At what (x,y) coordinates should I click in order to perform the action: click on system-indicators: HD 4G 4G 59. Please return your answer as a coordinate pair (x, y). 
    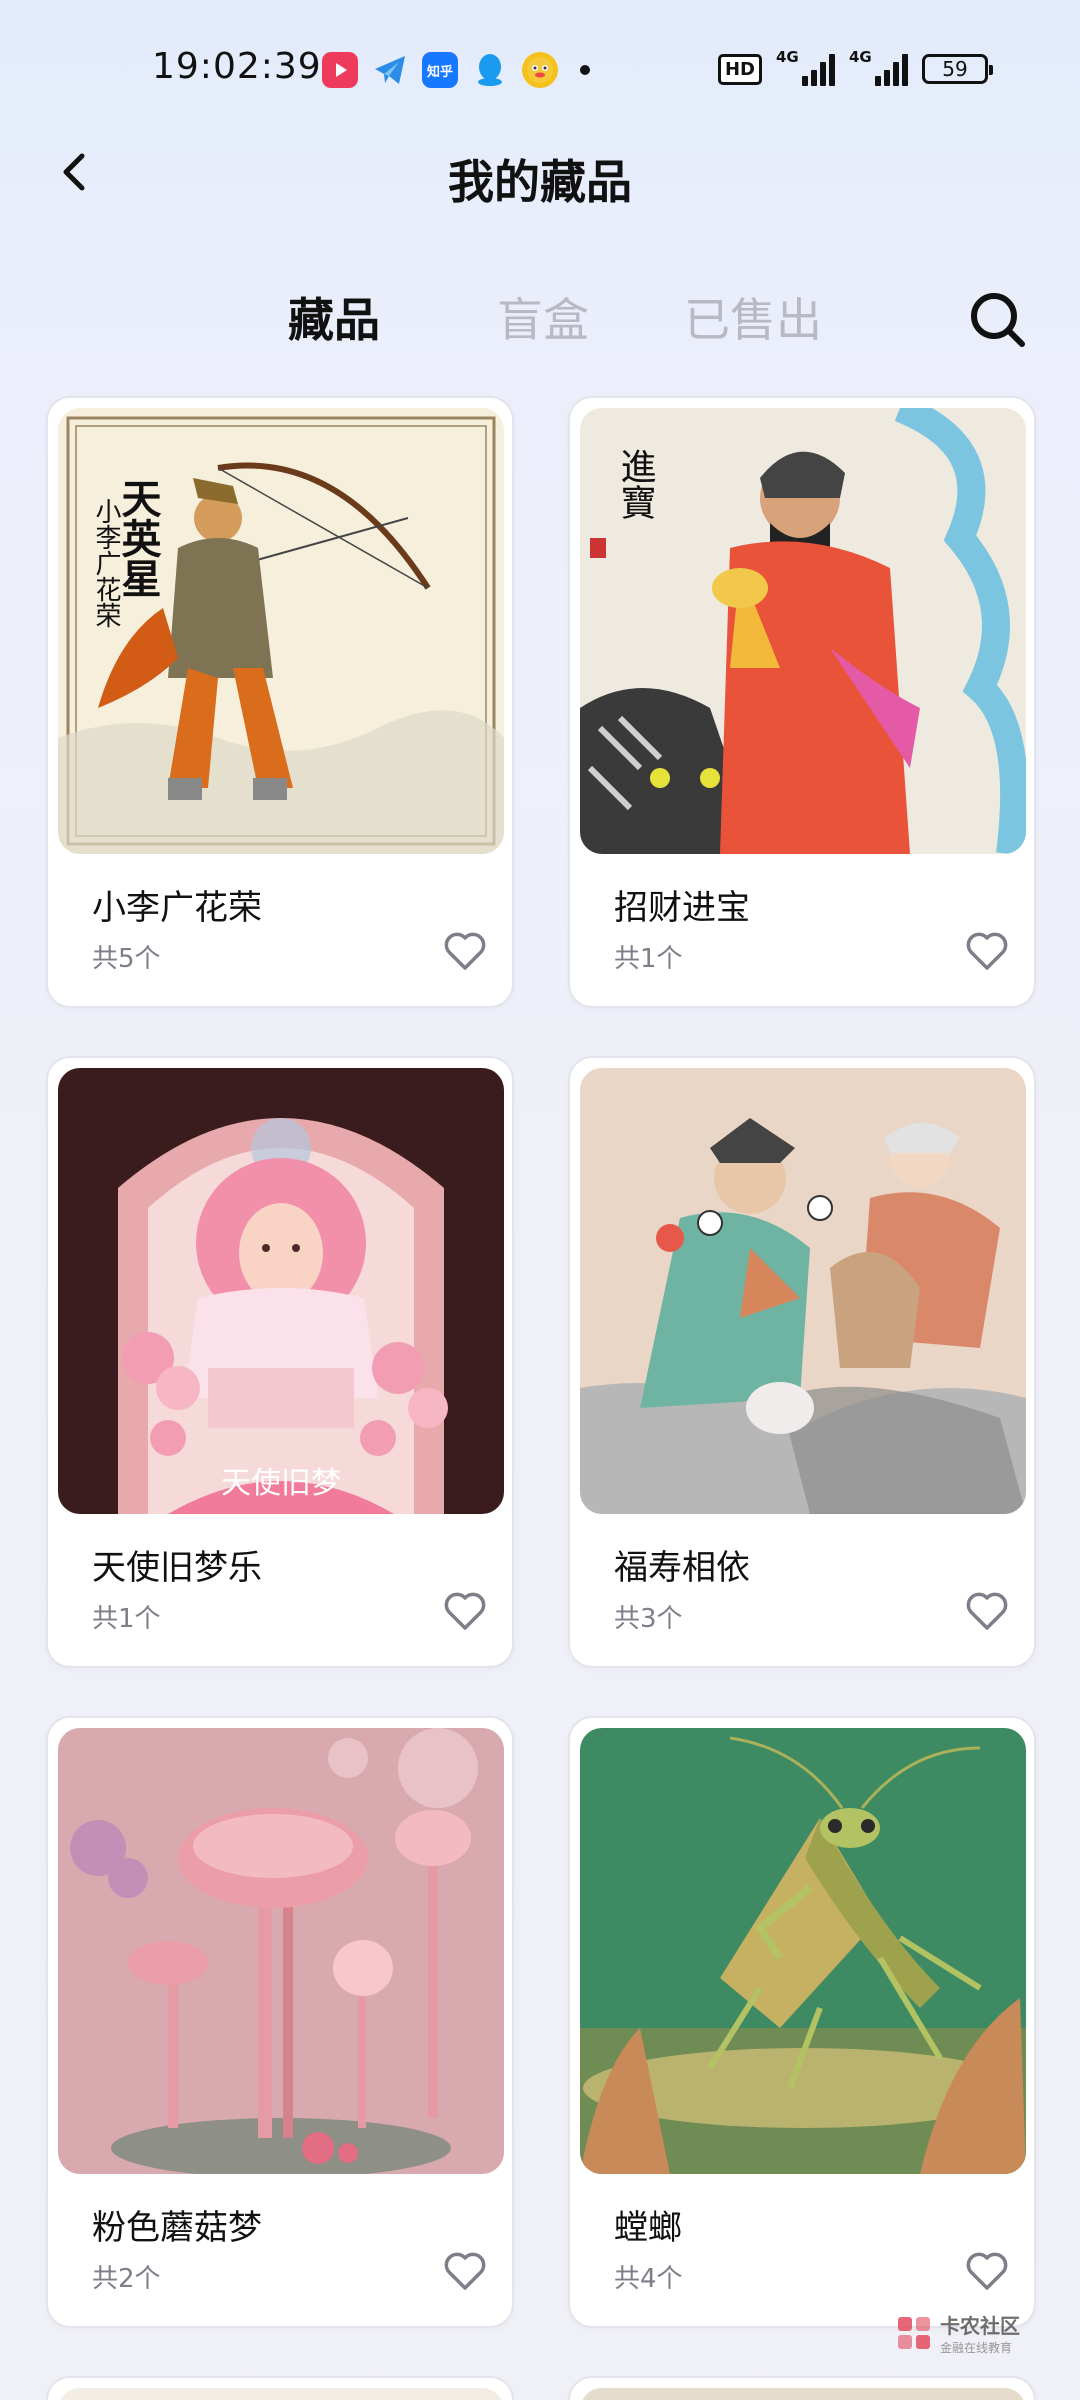
    Looking at the image, I should click on (855, 67).